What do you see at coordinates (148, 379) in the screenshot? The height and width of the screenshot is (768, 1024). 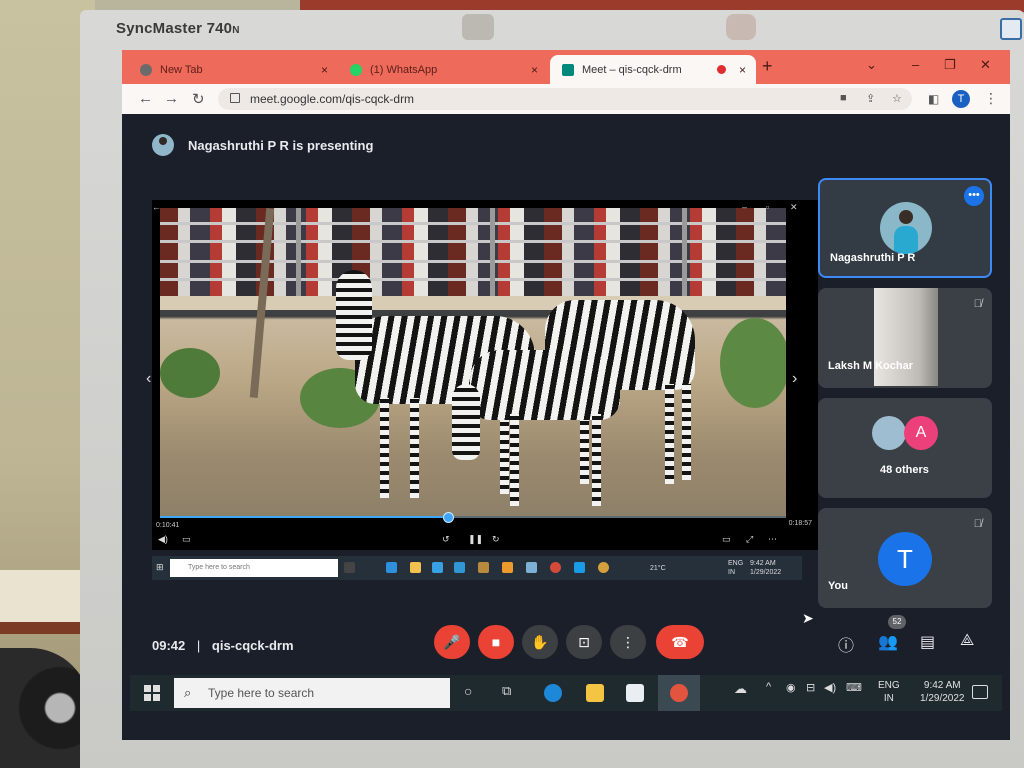 I see `previous-chevron-icon: ‹` at bounding box center [148, 379].